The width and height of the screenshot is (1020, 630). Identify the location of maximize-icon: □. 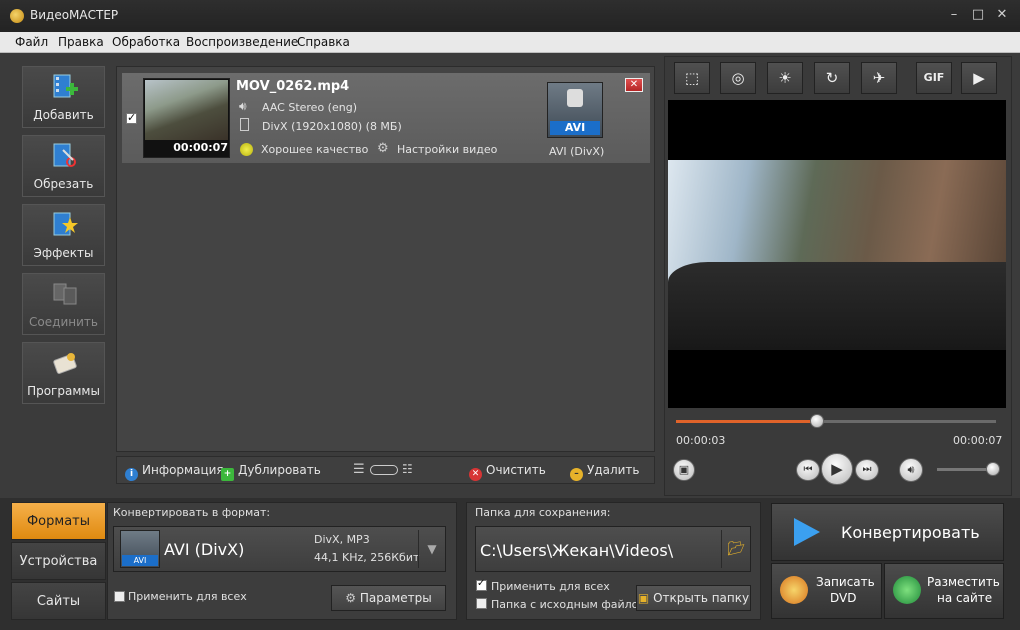
(978, 15).